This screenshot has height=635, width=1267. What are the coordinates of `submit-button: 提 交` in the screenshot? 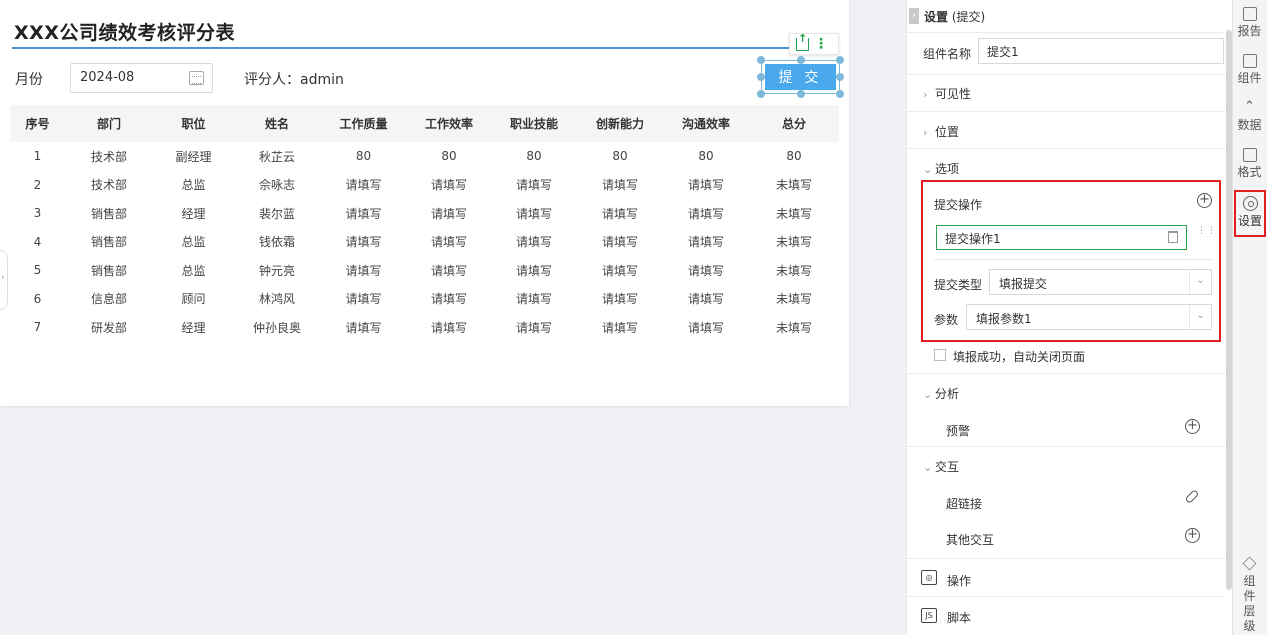 It's located at (800, 77).